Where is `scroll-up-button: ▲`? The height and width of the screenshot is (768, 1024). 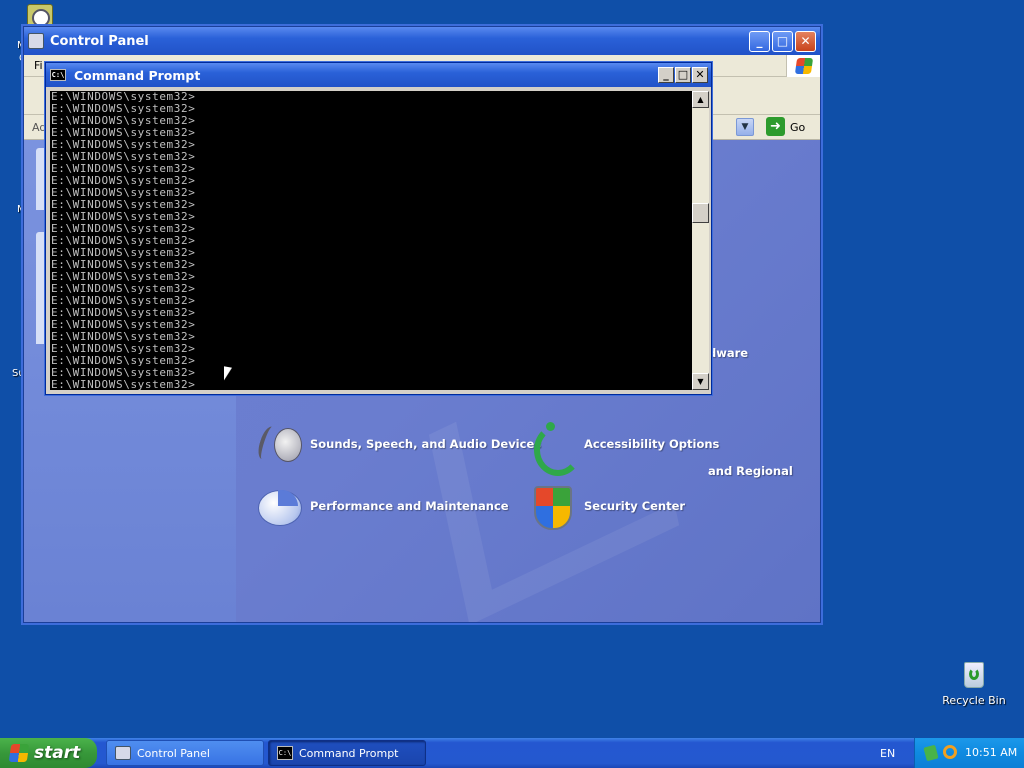
scroll-up-button: ▲ is located at coordinates (700, 99).